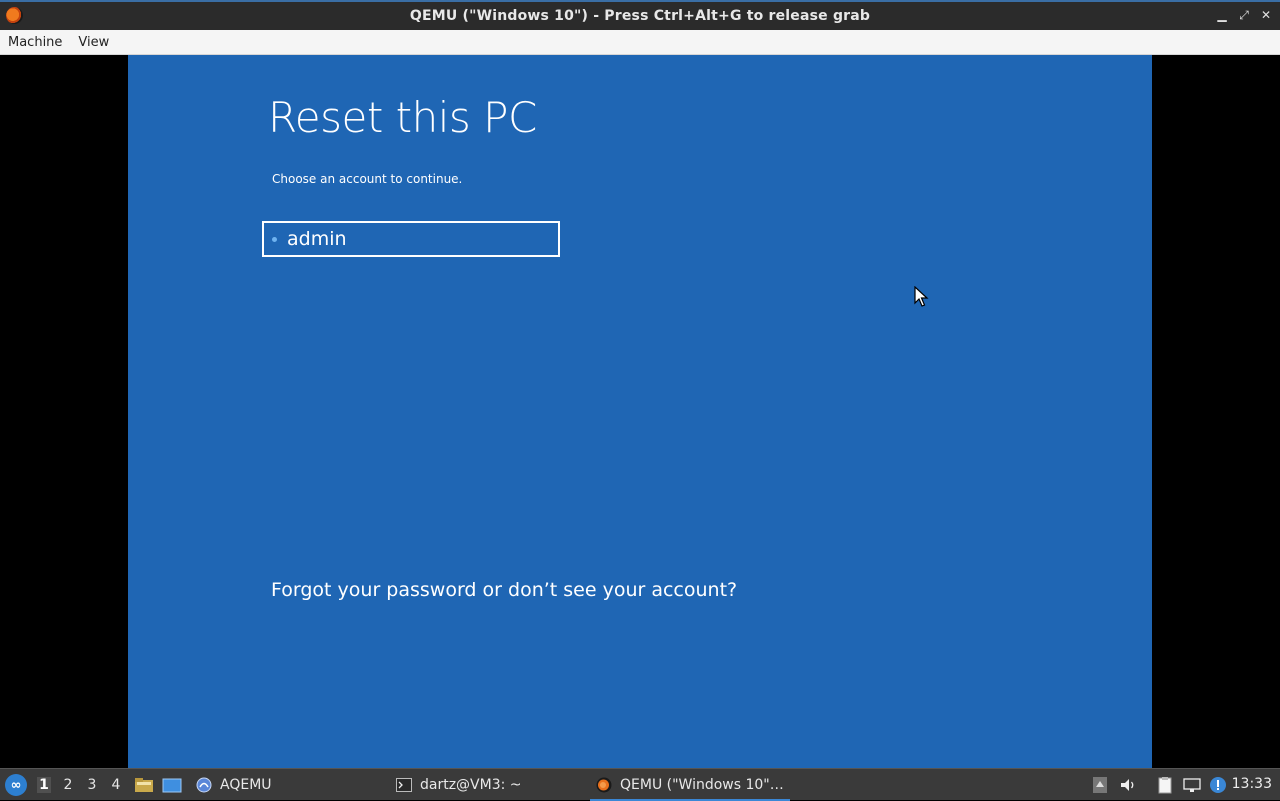  Describe the element at coordinates (404, 785) in the screenshot. I see `terminal-icon` at that location.